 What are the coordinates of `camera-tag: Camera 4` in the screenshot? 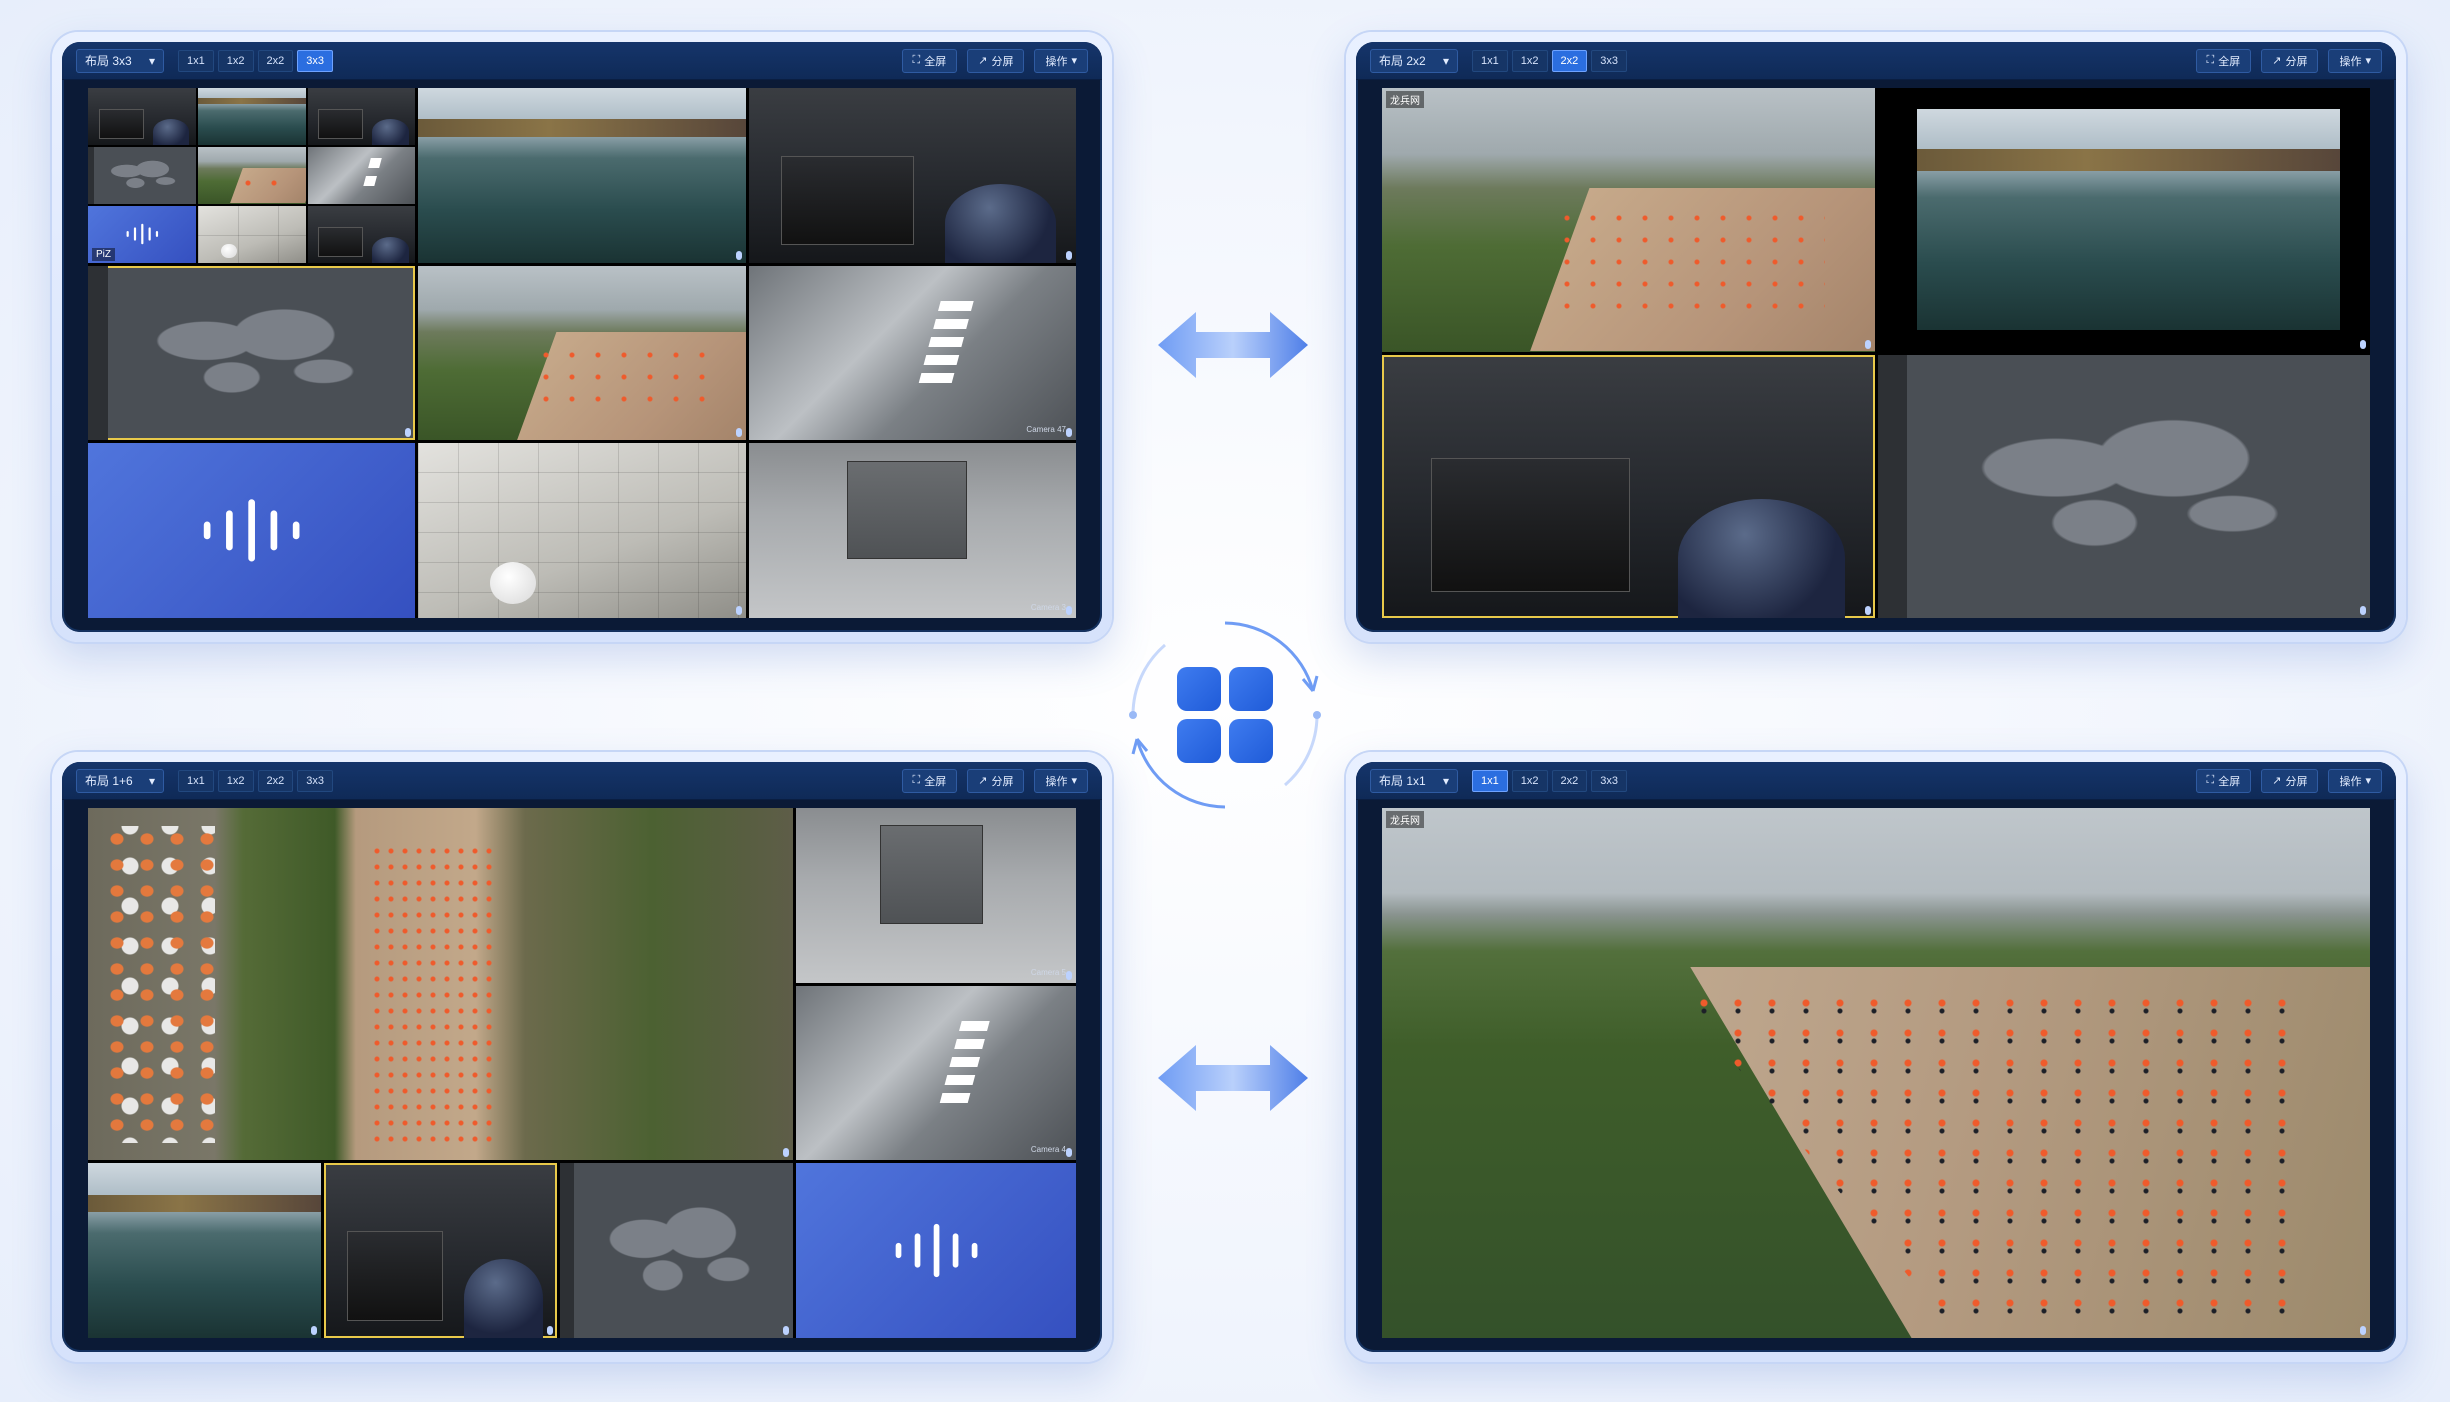 It's located at (1048, 1150).